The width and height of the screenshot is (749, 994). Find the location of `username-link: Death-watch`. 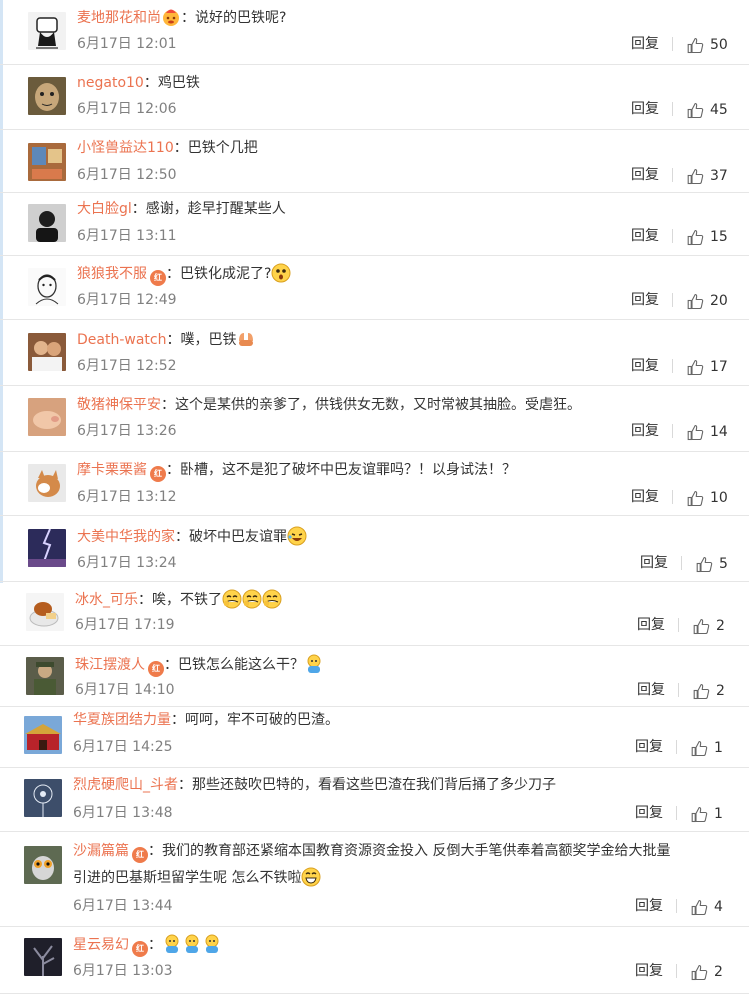

username-link: Death-watch is located at coordinates (121, 340).